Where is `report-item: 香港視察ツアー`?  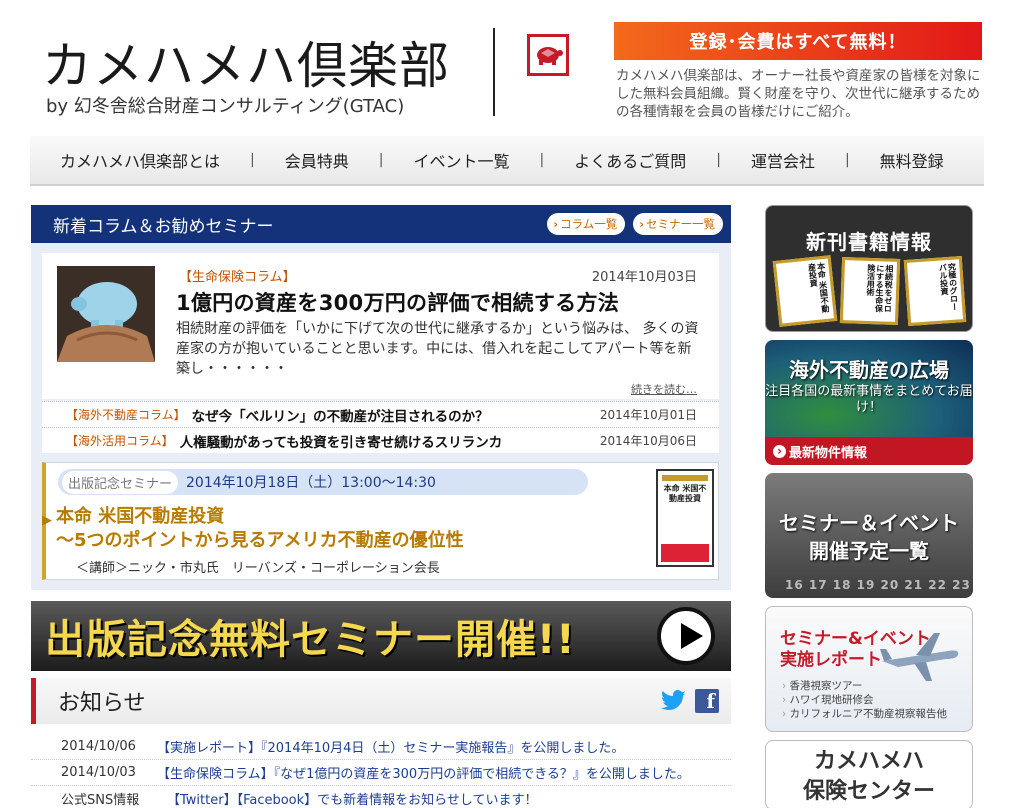
report-item: 香港視察ツアー is located at coordinates (864, 686).